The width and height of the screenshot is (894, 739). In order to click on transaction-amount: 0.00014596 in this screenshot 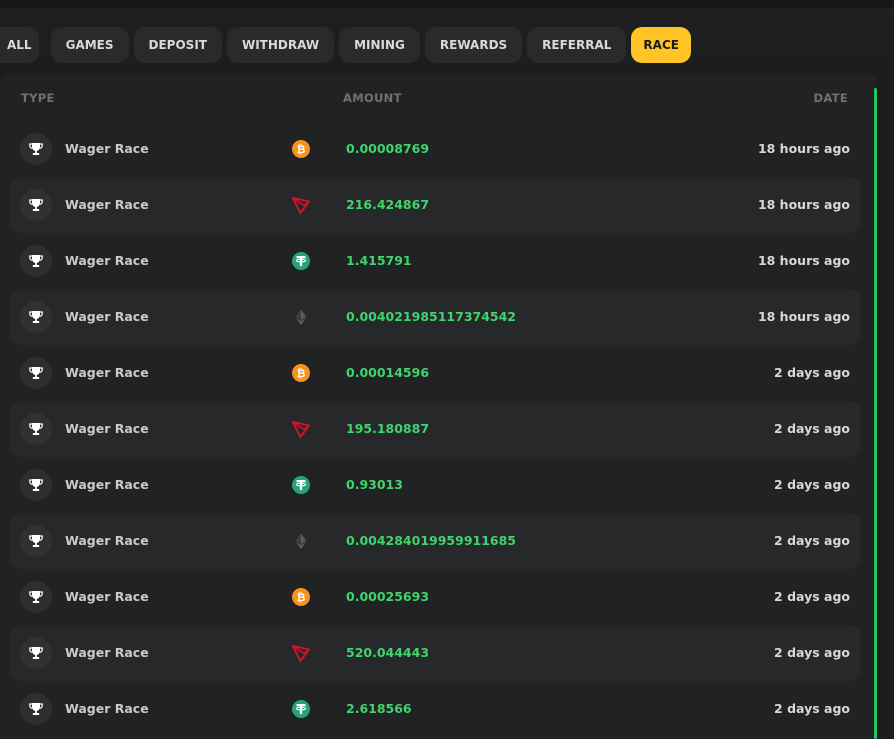, I will do `click(388, 372)`.